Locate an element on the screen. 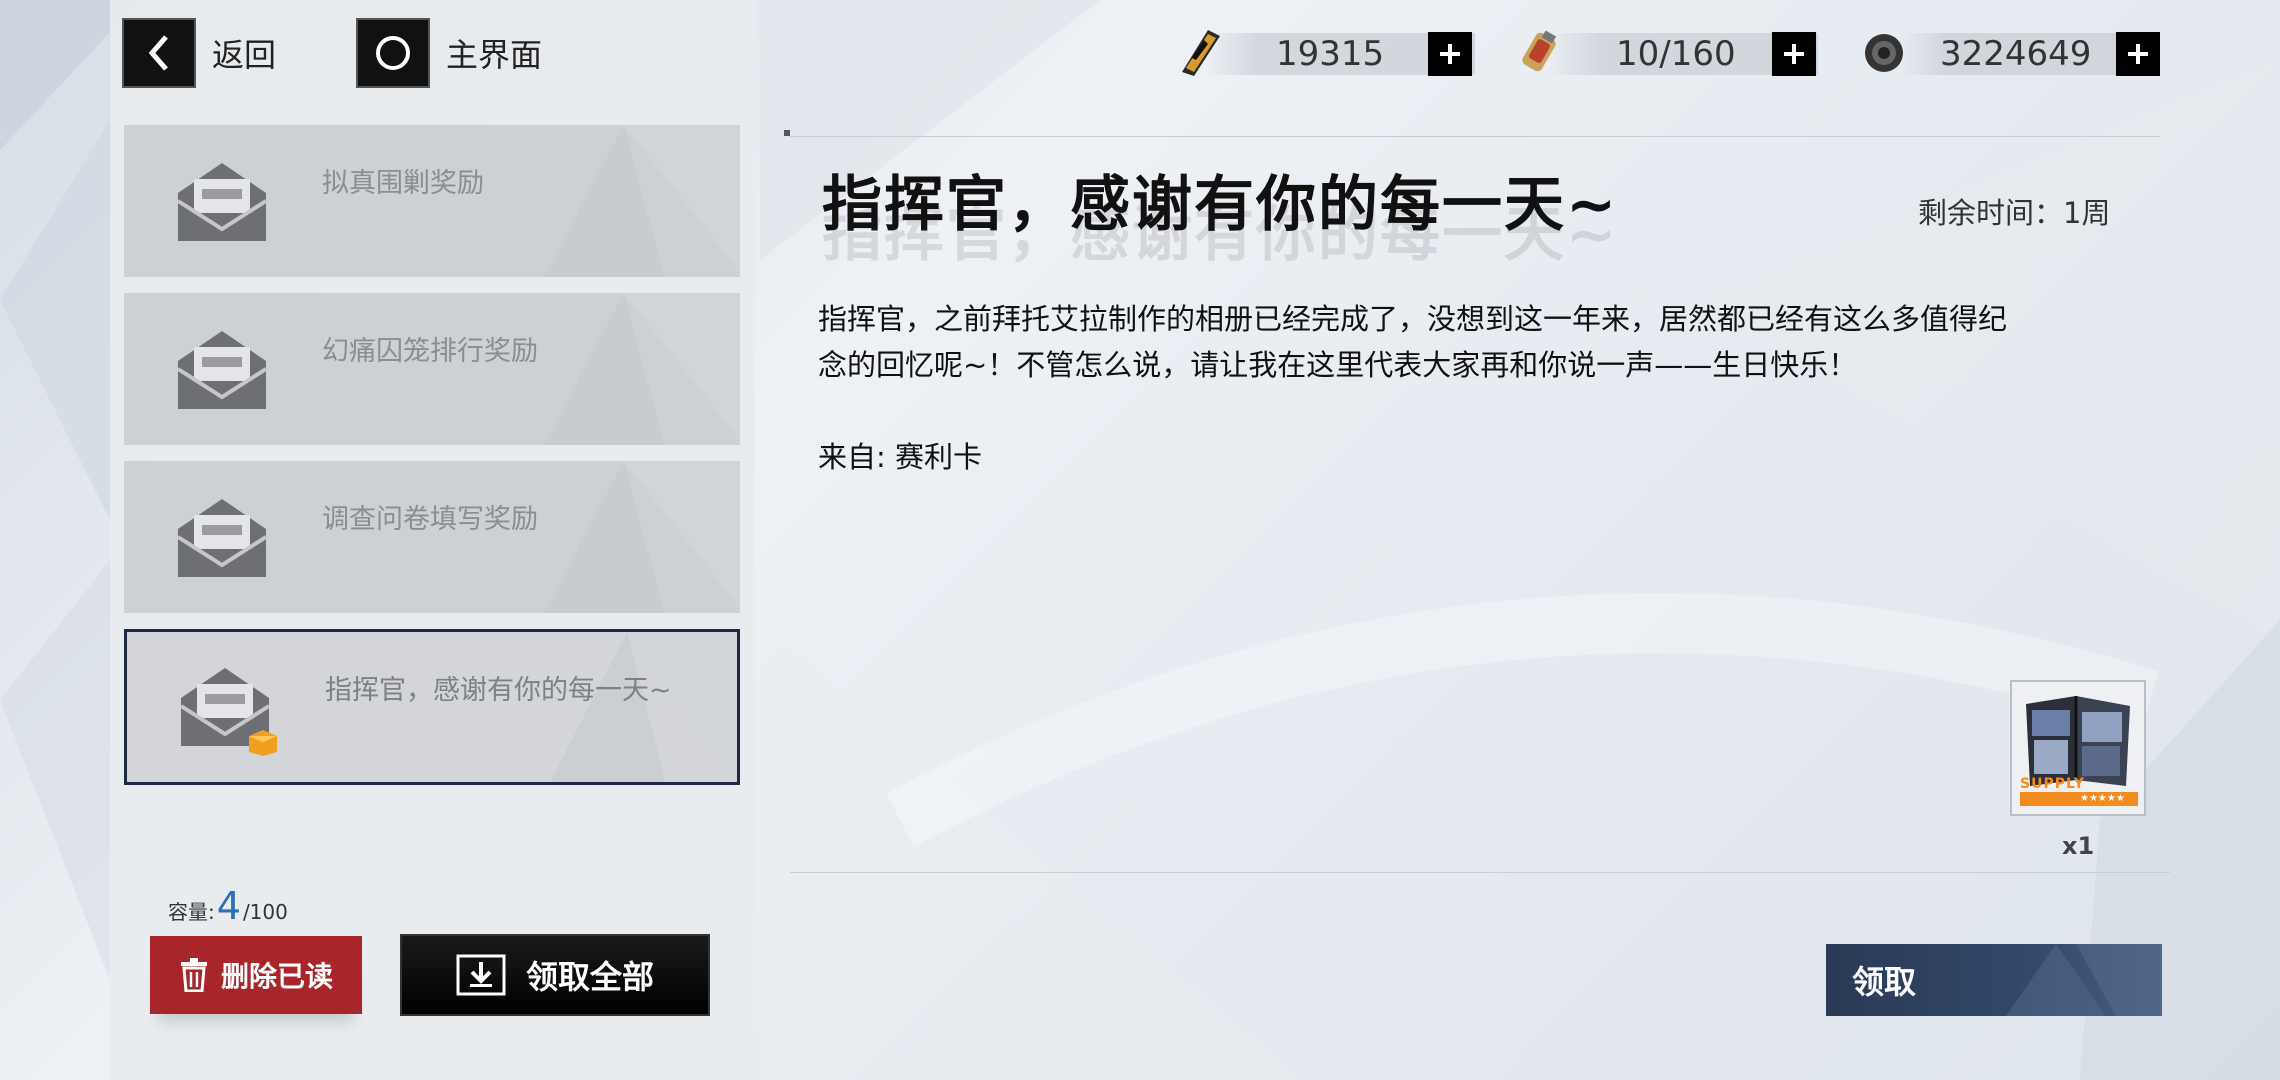 The image size is (2280, 1080). content-divider-top is located at coordinates (1475, 136).